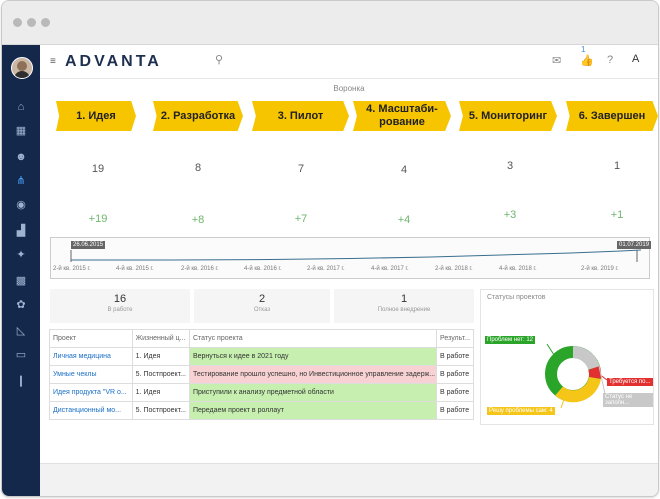  What do you see at coordinates (21, 381) in the screenshot?
I see `bookmark-icon: ❙` at bounding box center [21, 381].